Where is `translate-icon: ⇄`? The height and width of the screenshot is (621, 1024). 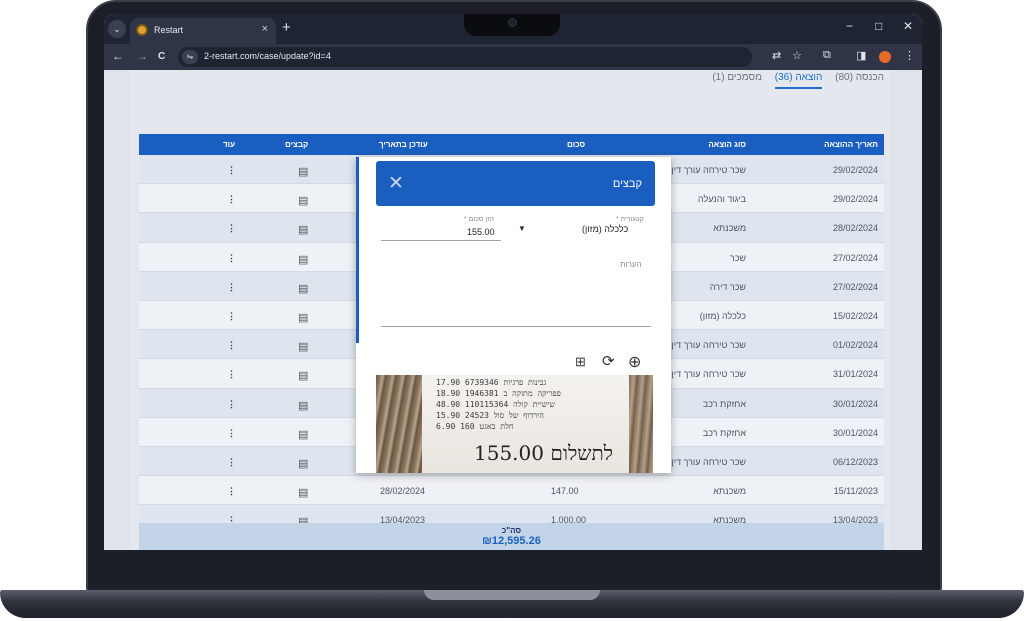
translate-icon: ⇄ is located at coordinates (776, 55).